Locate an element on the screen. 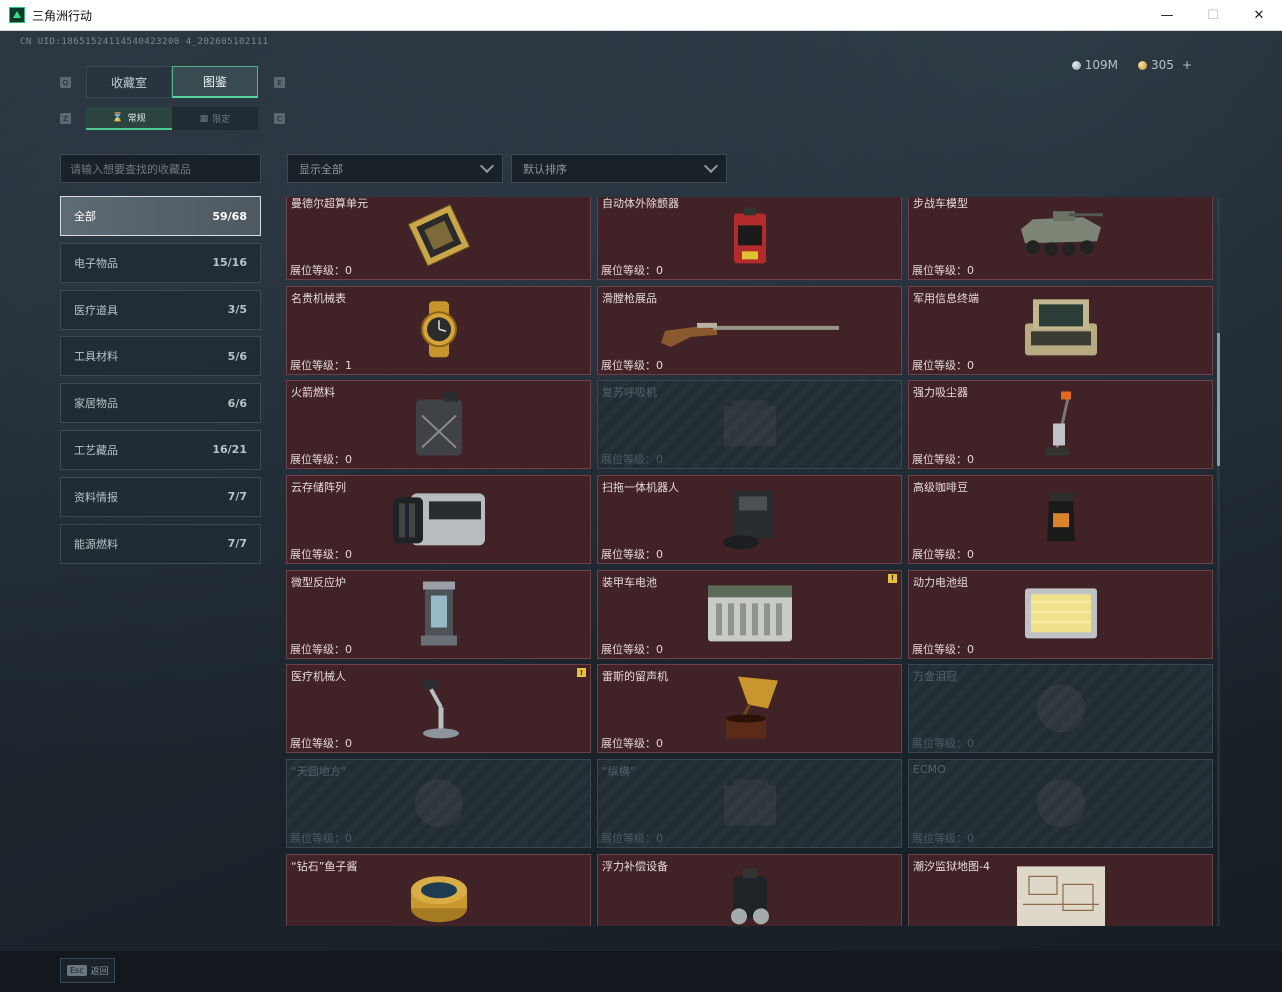 This screenshot has width=1282, height=992. collection-item-card: 名贵机械表展位等级：1 is located at coordinates (438, 330).